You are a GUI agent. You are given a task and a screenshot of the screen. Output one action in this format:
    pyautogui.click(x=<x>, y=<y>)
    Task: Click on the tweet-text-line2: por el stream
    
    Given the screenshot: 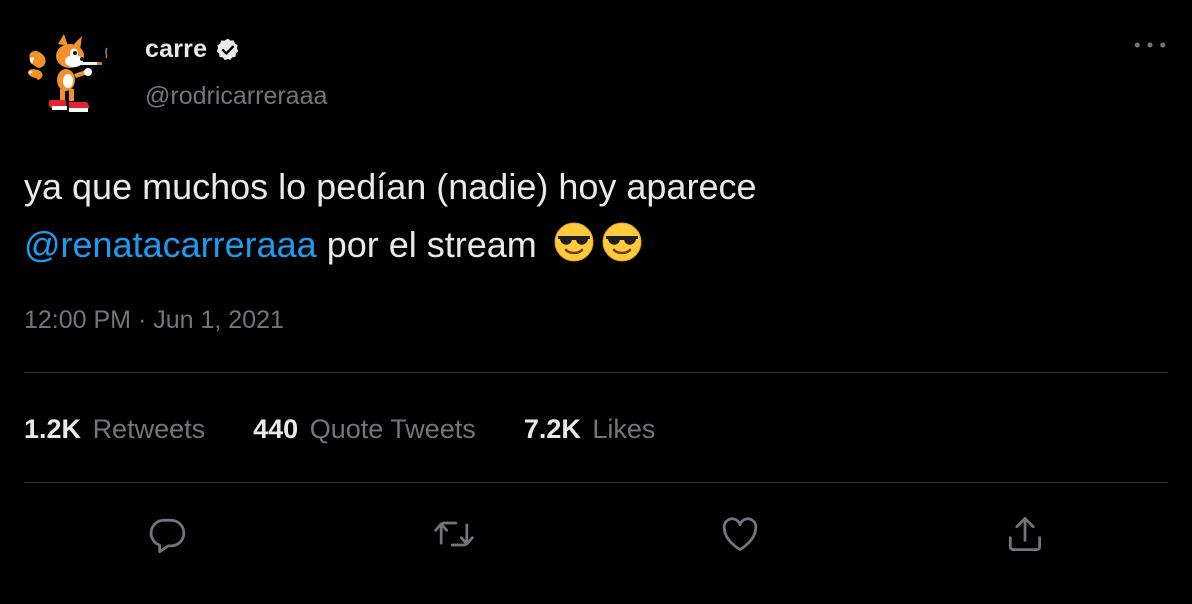 What is the action you would take?
    pyautogui.click(x=426, y=244)
    